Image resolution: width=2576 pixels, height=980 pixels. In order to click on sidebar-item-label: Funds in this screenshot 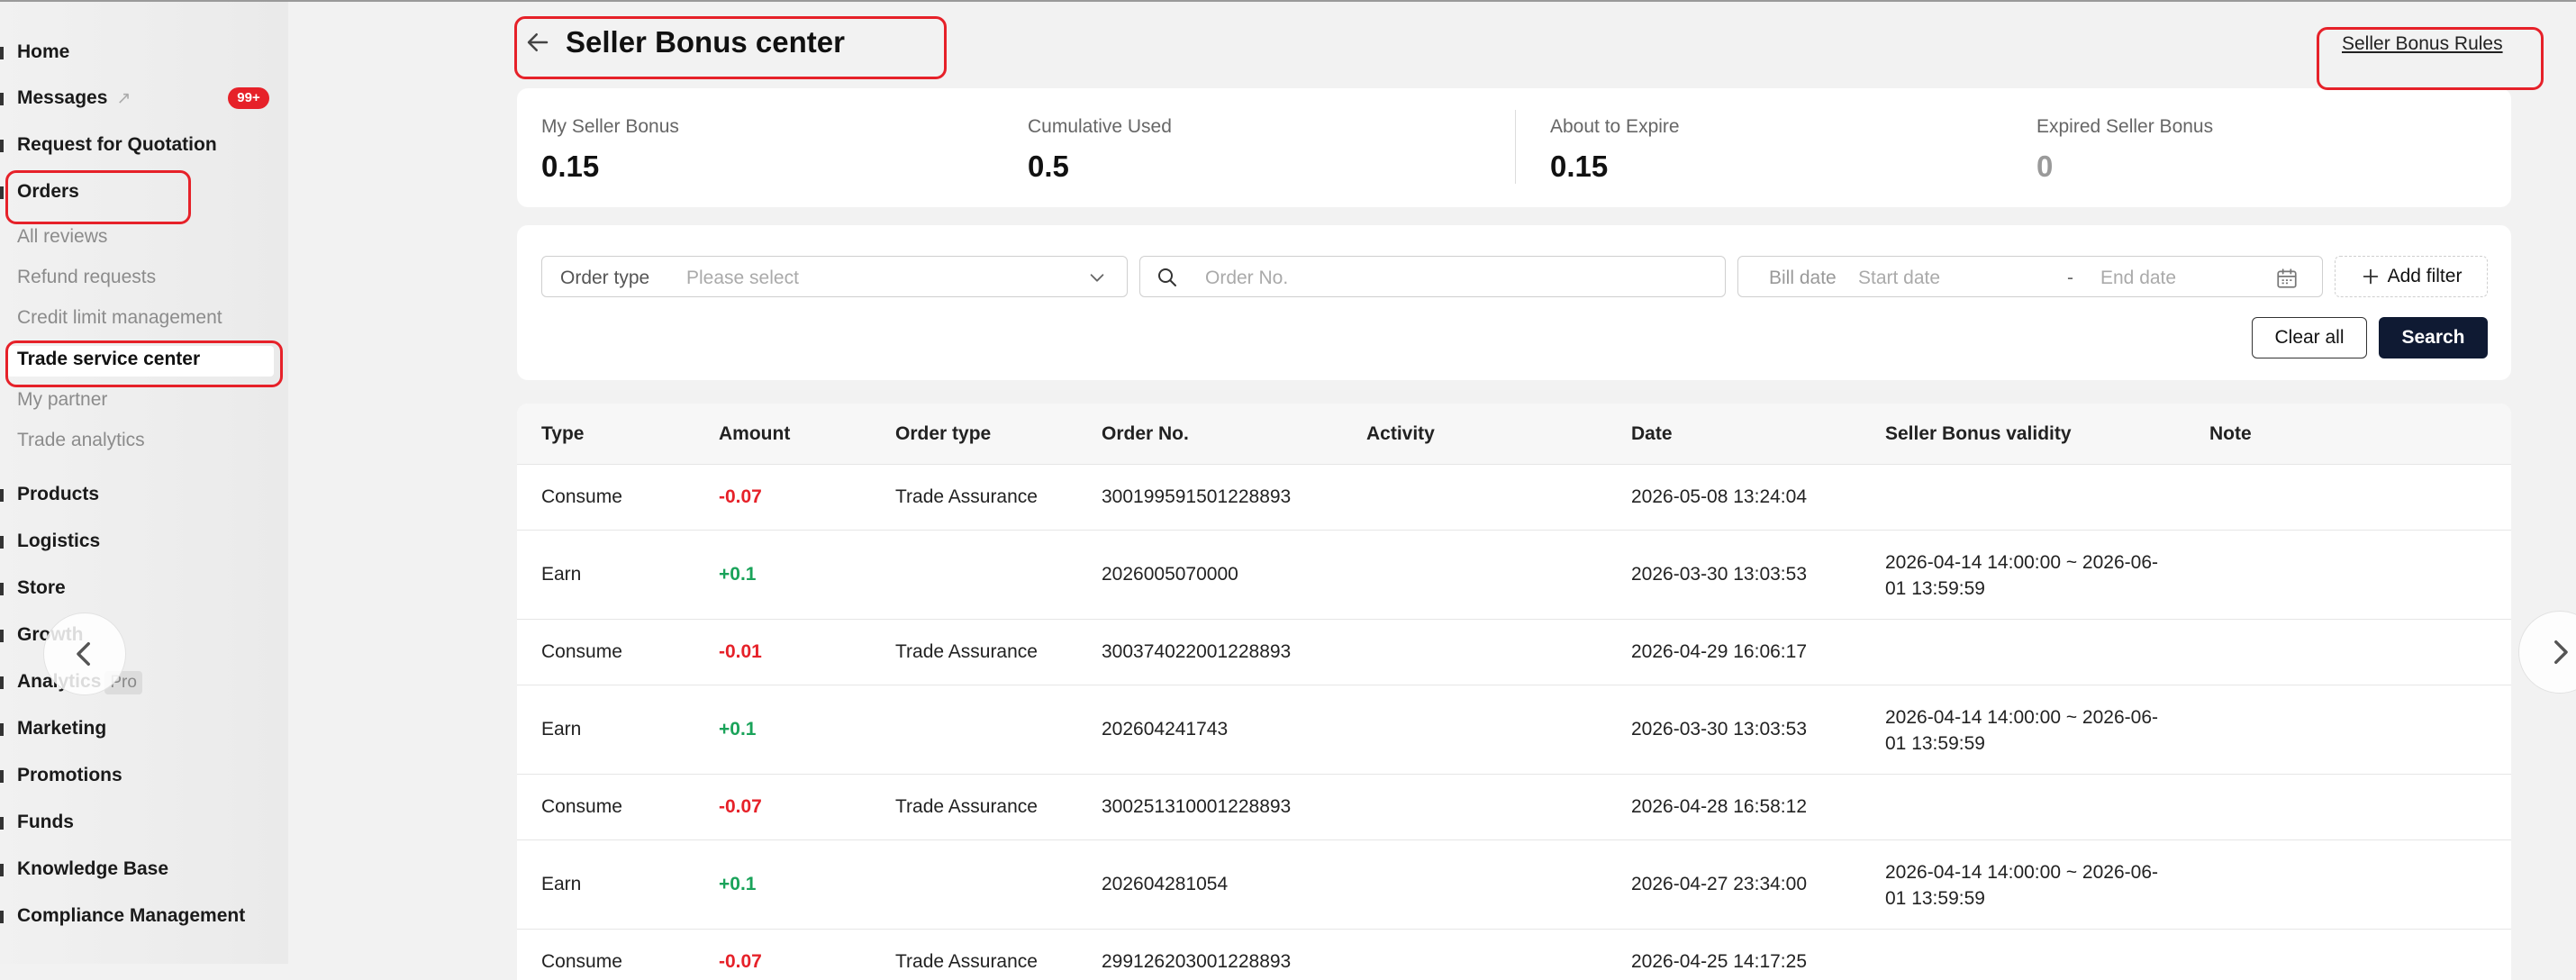, I will do `click(45, 822)`.